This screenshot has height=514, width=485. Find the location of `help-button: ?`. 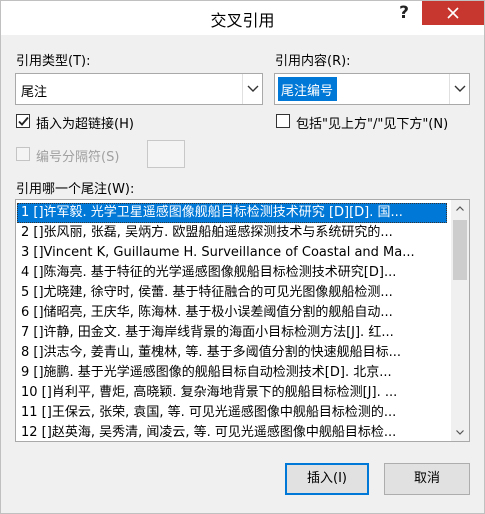

help-button: ? is located at coordinates (404, 13).